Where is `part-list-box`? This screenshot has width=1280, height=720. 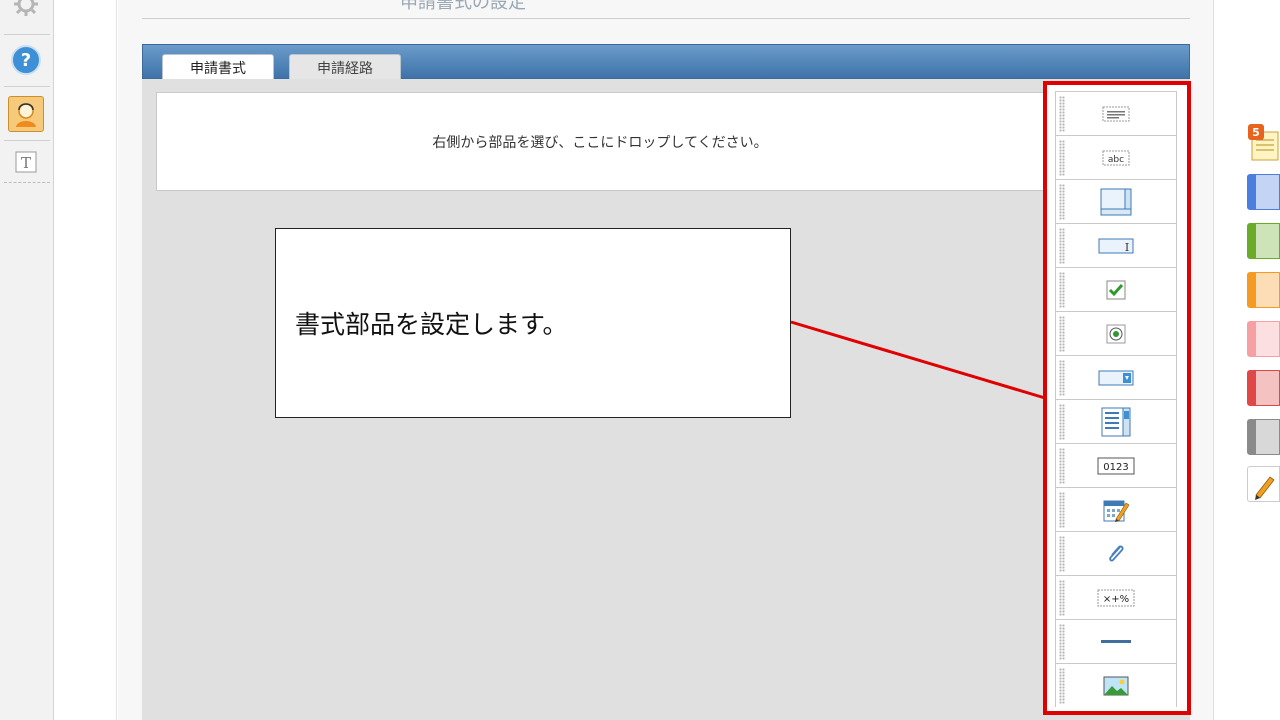
part-list-box is located at coordinates (1116, 422).